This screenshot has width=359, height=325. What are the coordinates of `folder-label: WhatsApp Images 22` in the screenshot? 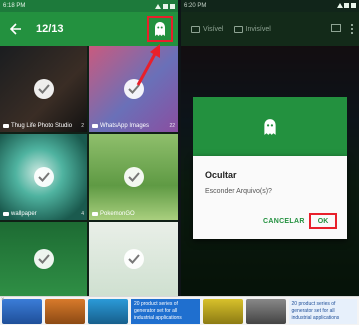 It's located at (133, 126).